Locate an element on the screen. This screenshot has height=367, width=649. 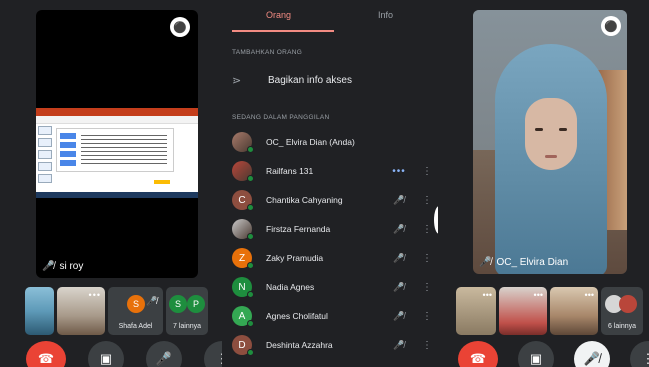
participant-row: D Deshinta Azzahra 🎤̸ ⋮ is located at coordinates (332, 345).